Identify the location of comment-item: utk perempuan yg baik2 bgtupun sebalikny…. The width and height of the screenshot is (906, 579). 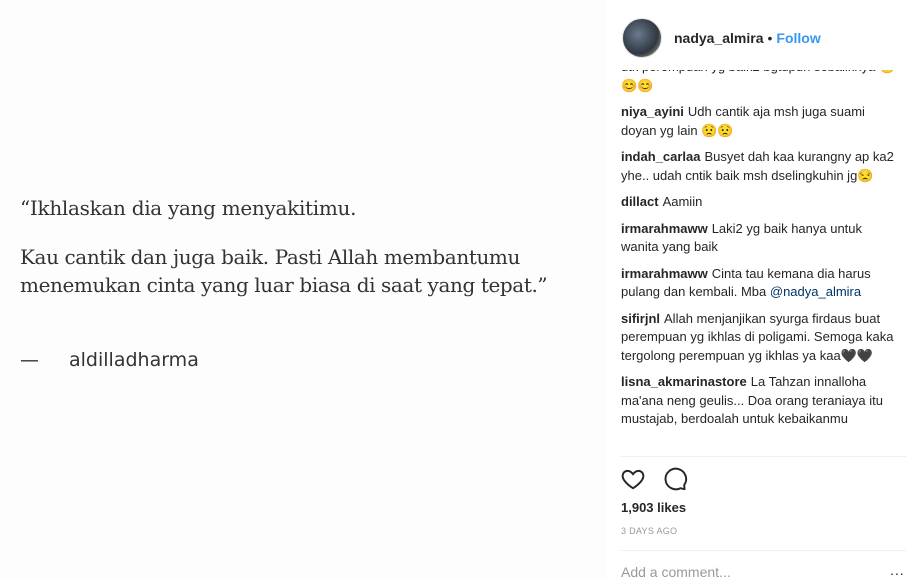
(760, 82).